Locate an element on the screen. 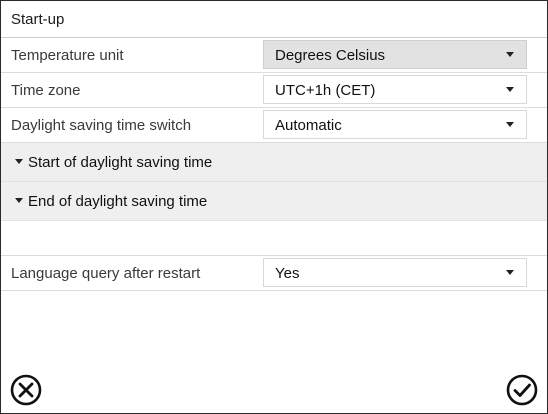 The image size is (548, 414). row-daylight-saving: Daylight saving time switch Automatic is located at coordinates (274, 125).